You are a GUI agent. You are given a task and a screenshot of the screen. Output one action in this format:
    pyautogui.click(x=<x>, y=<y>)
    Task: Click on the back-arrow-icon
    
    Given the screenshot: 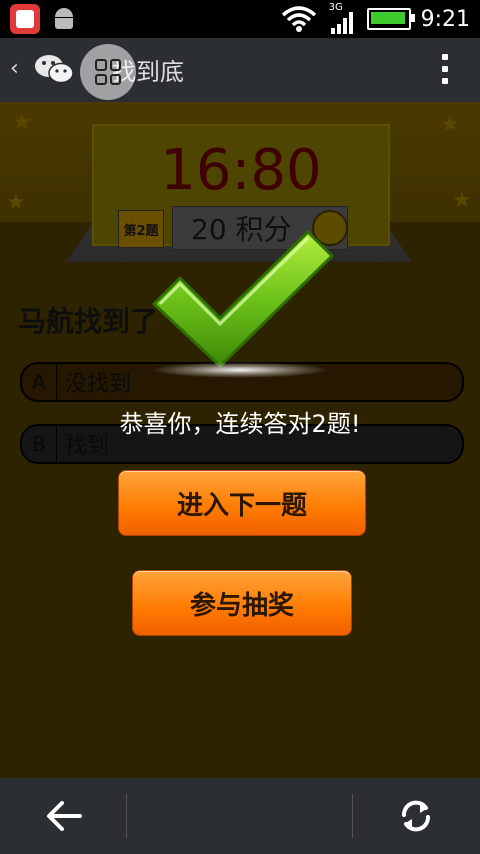 What is the action you would take?
    pyautogui.click(x=64, y=816)
    